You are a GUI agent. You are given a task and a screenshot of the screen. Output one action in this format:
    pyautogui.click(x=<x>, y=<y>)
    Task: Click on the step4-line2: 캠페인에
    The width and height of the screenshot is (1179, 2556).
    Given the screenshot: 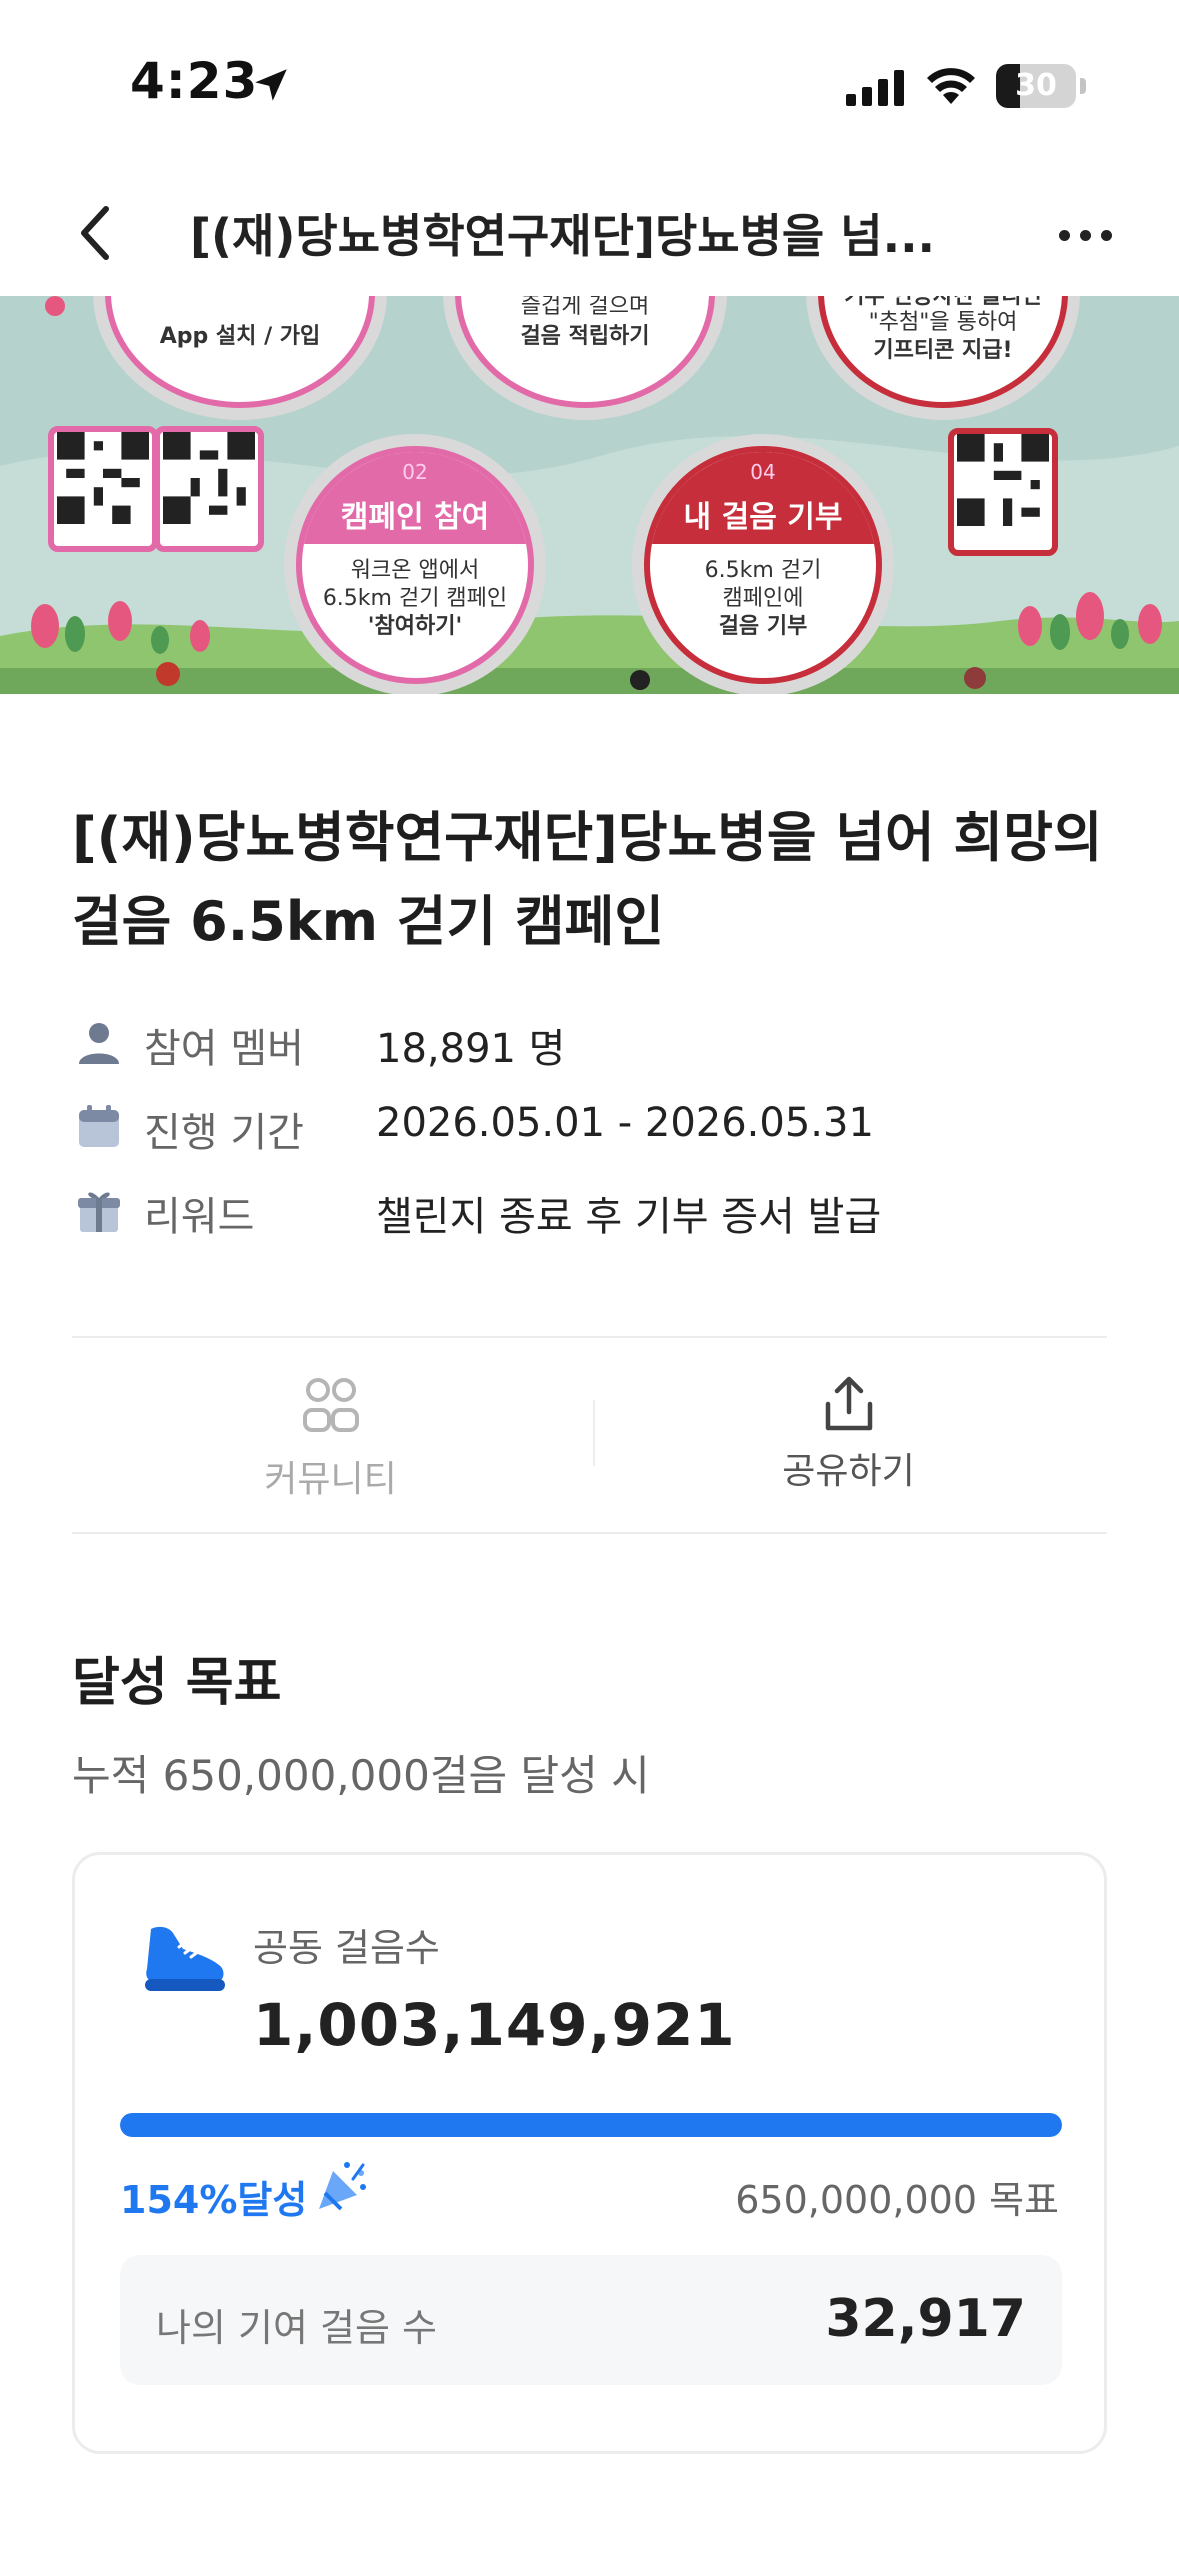 What is the action you would take?
    pyautogui.click(x=763, y=598)
    